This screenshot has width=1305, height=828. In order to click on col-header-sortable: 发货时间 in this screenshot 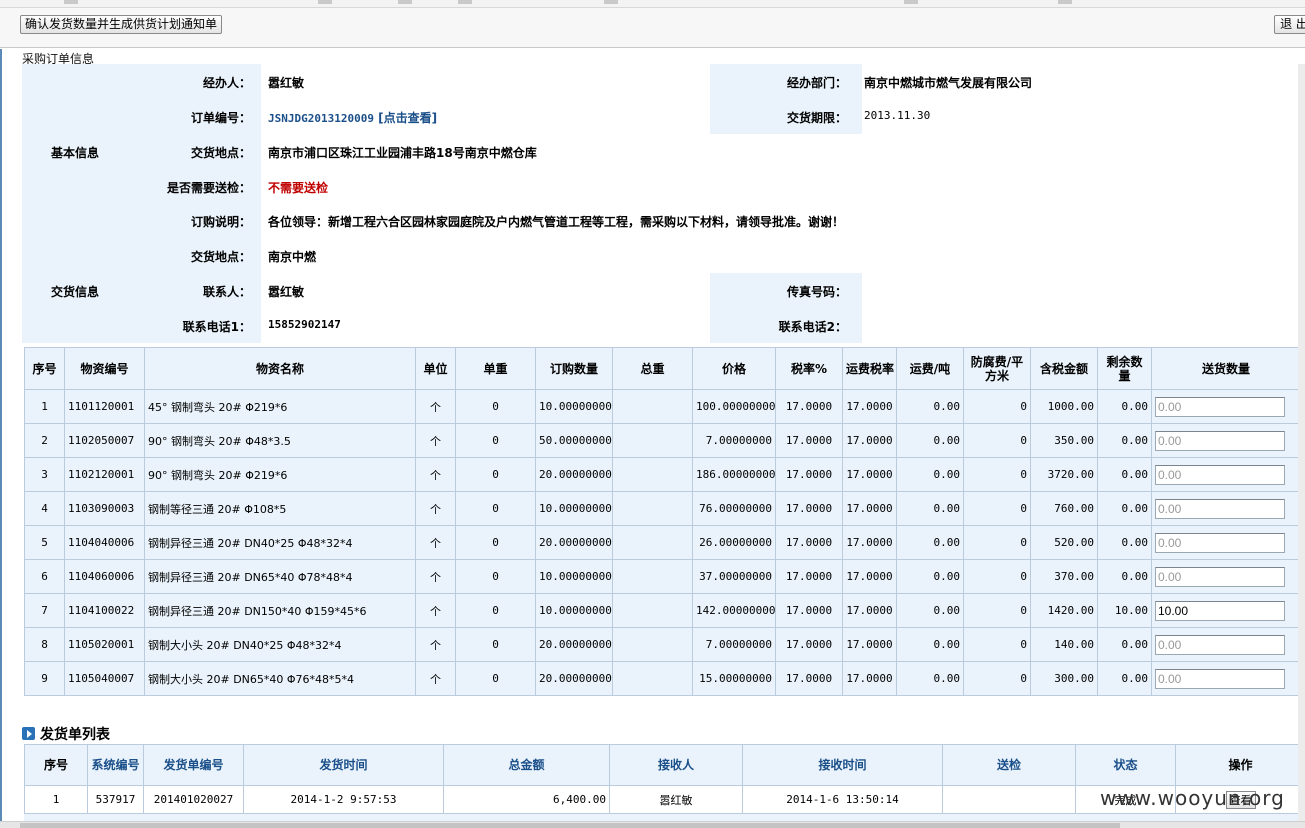, I will do `click(343, 765)`.